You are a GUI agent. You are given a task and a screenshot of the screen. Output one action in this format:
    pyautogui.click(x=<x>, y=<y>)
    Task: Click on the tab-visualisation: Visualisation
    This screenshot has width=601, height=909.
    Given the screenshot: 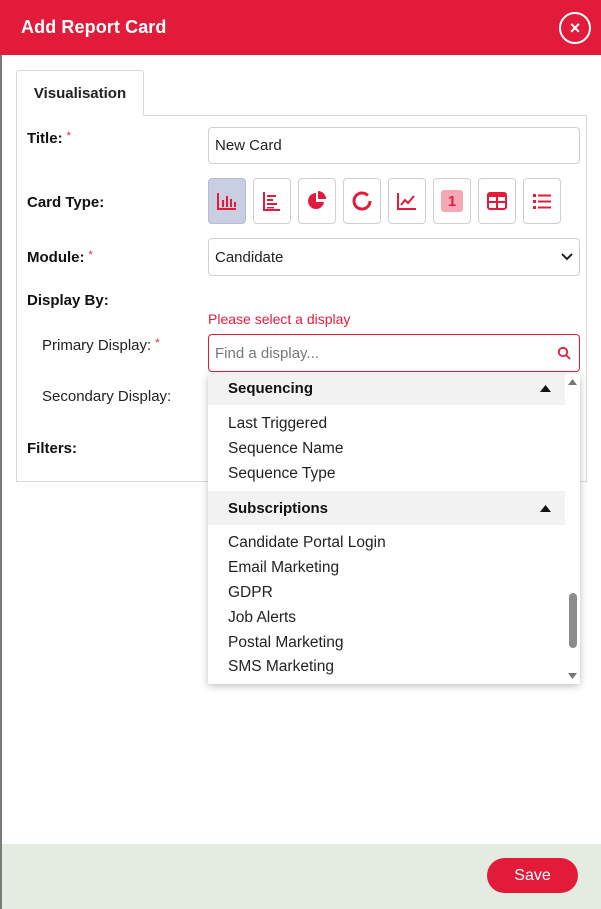 What is the action you would take?
    pyautogui.click(x=80, y=93)
    